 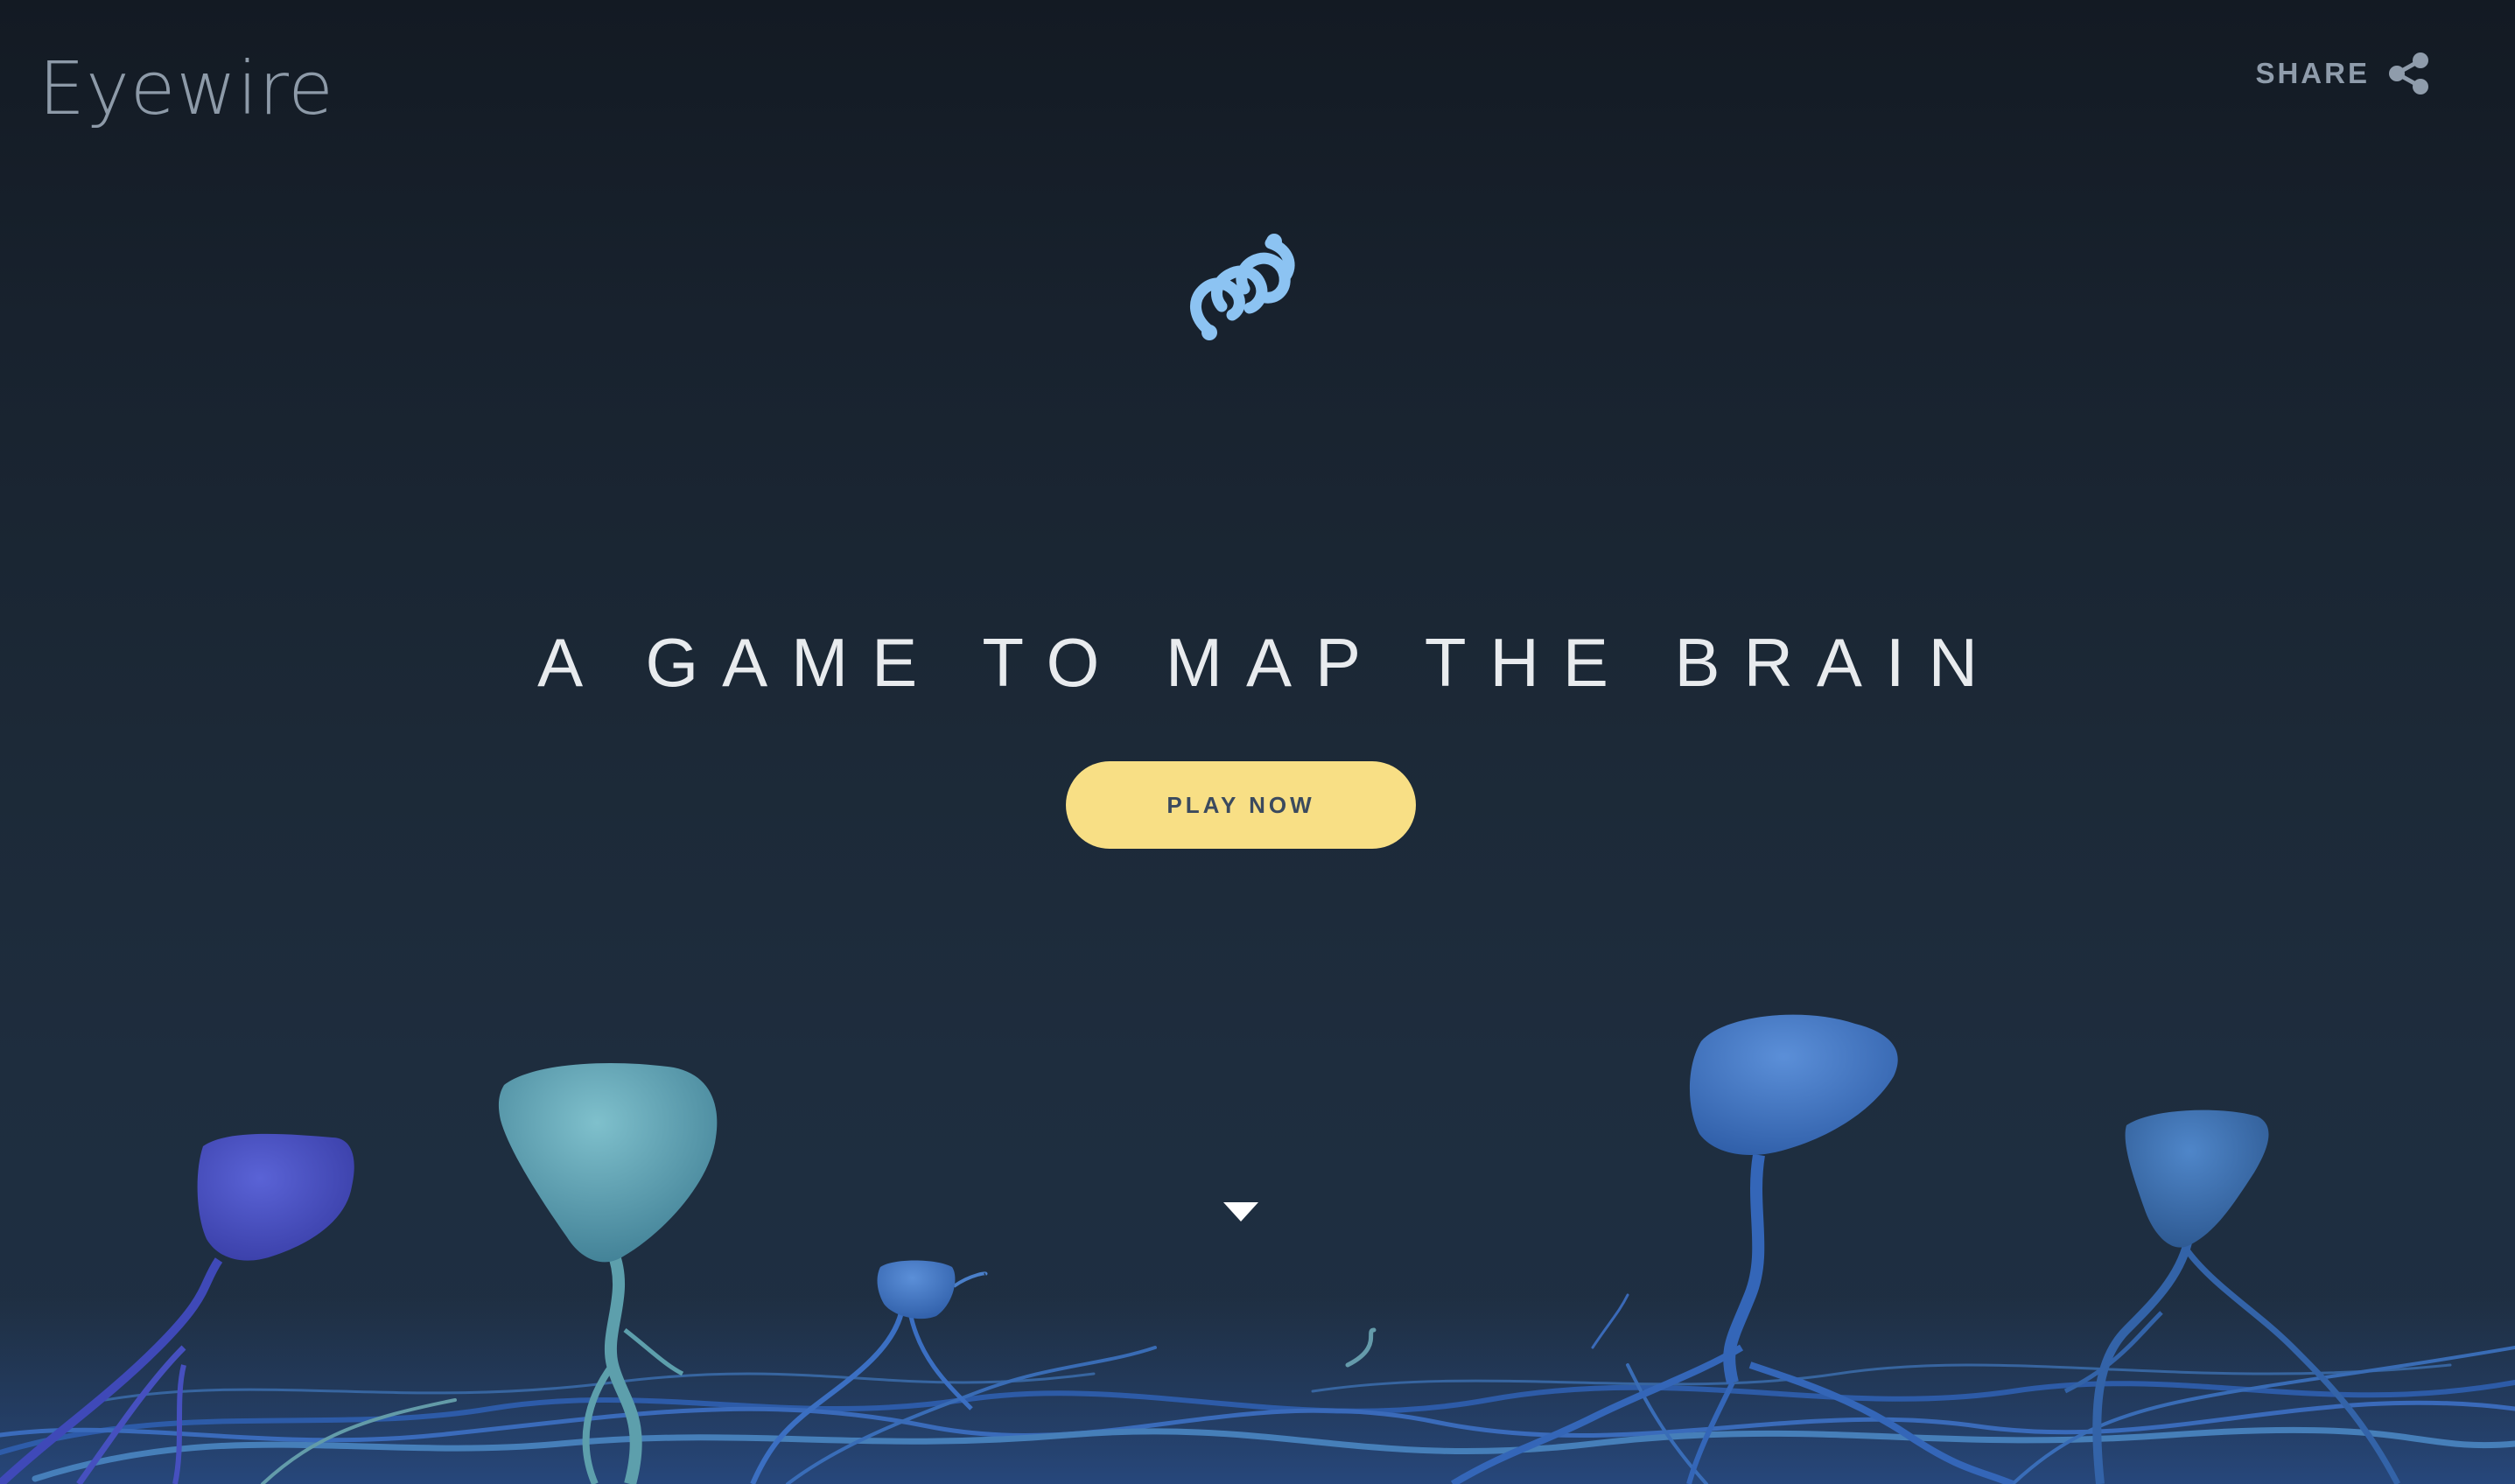 I want to click on share-label: SHARE, so click(x=2313, y=73).